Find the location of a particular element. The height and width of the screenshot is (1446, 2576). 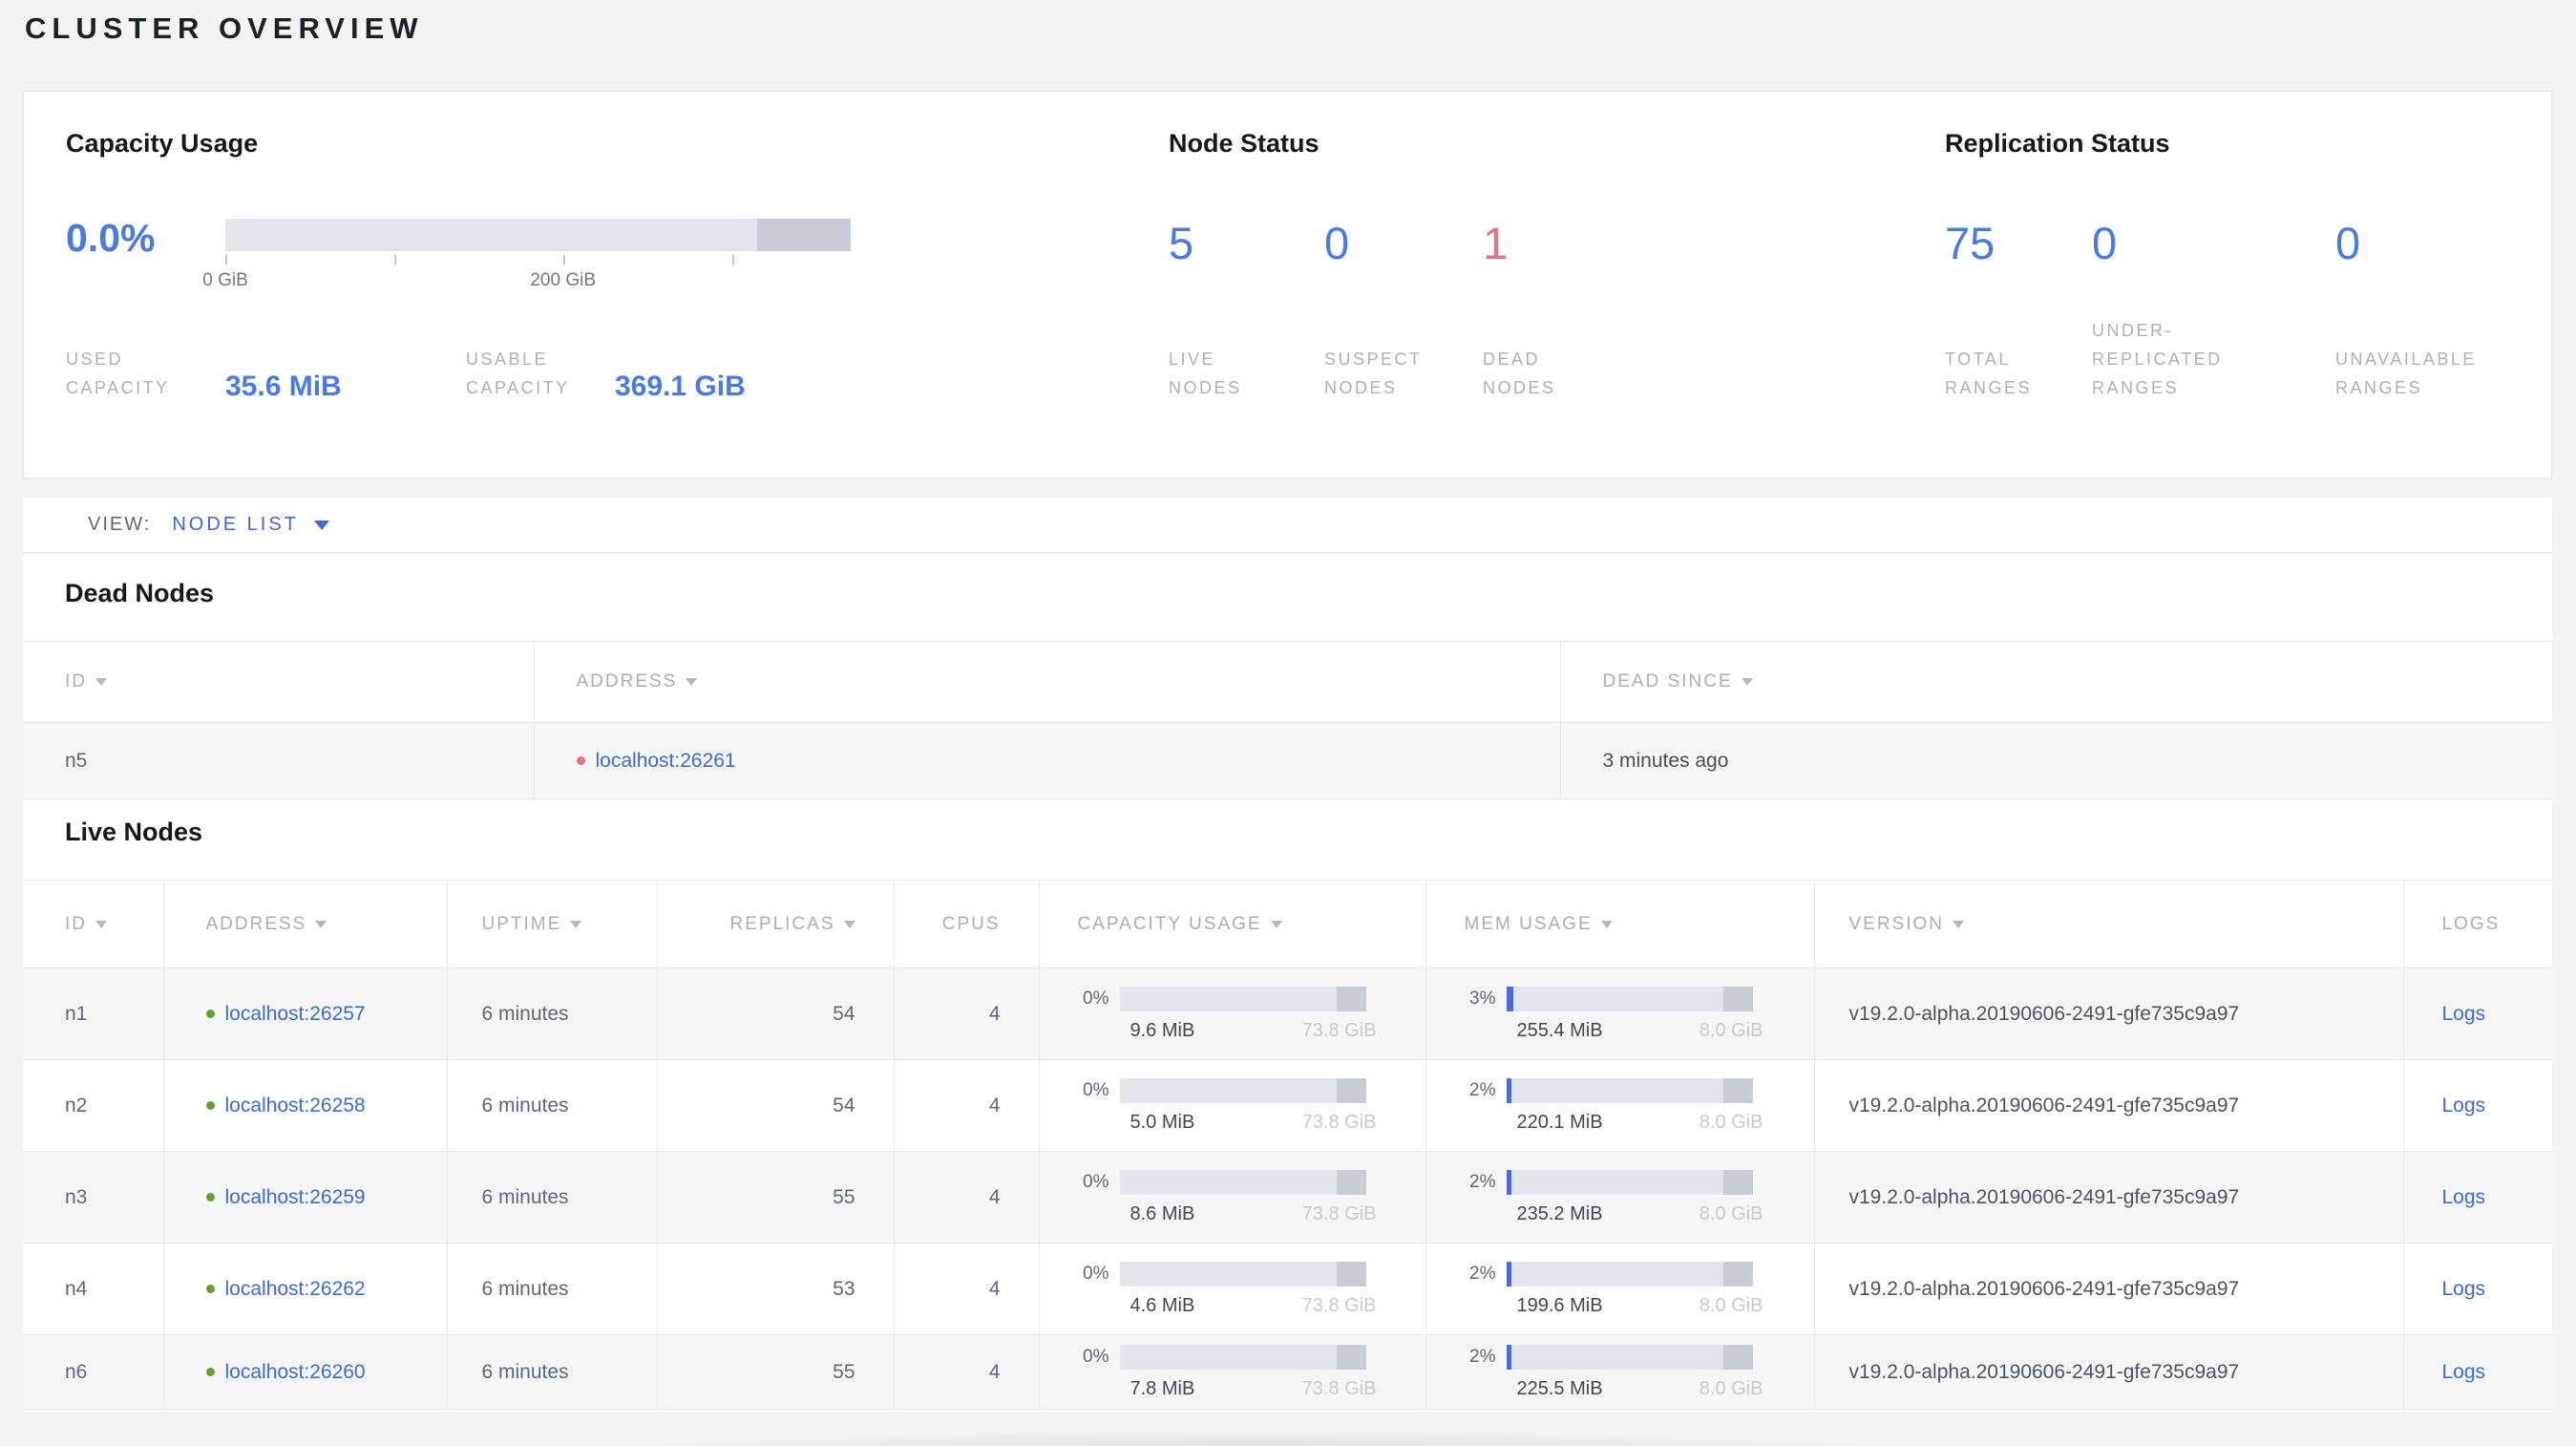

view-dropdown: NODE LIST is located at coordinates (250, 525).